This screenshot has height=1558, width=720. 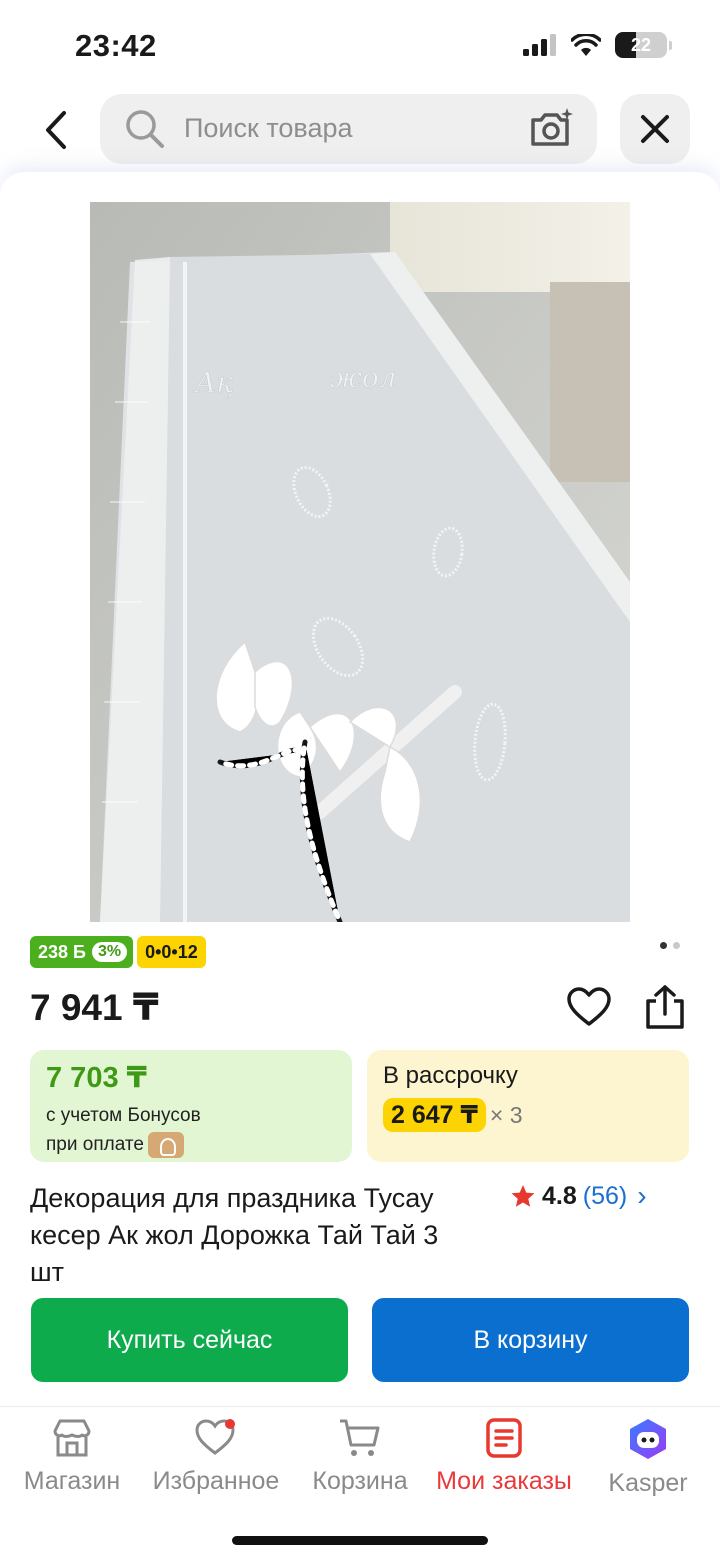 What do you see at coordinates (191, 1130) in the screenshot?
I see `bonus-description: с учетом Бонусов при оплате` at bounding box center [191, 1130].